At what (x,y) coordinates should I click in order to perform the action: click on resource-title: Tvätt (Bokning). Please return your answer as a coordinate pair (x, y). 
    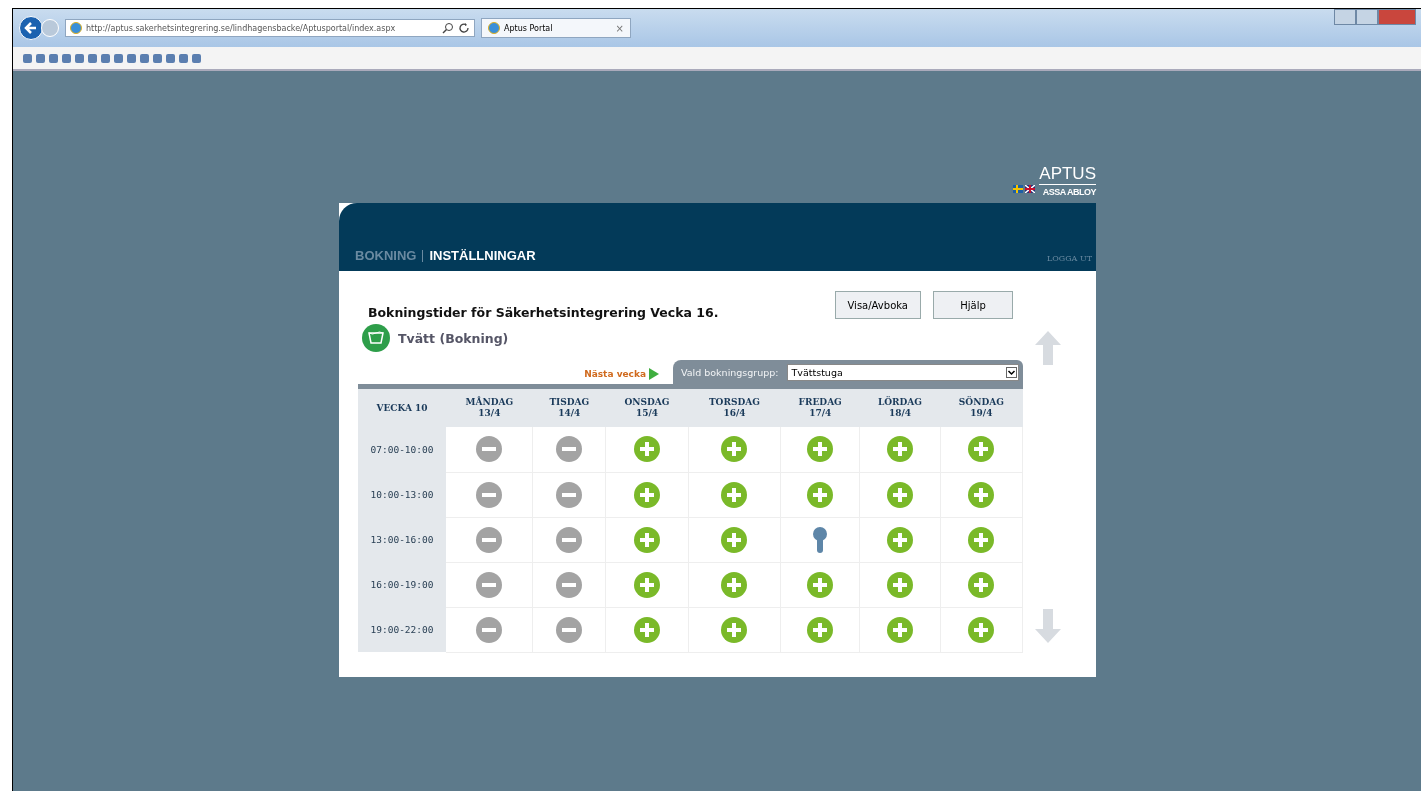
    Looking at the image, I should click on (453, 338).